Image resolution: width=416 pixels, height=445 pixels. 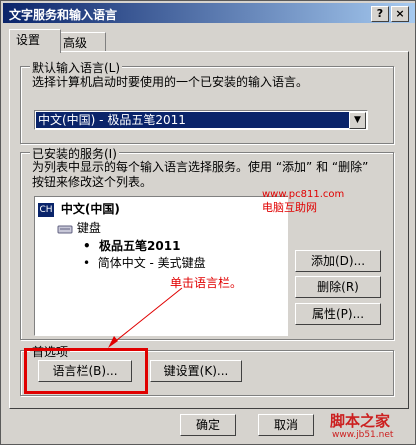 I want to click on tree-item-keyboard: 键盘, so click(x=79, y=227).